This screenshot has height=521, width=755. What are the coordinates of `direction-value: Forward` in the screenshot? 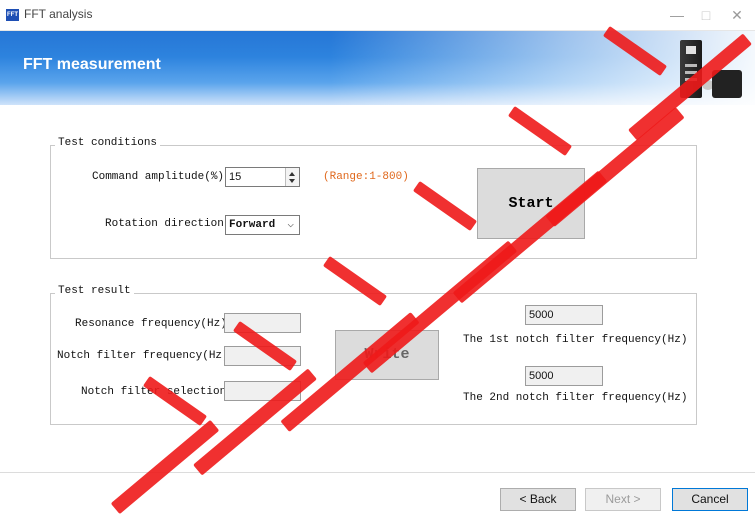 It's located at (252, 225).